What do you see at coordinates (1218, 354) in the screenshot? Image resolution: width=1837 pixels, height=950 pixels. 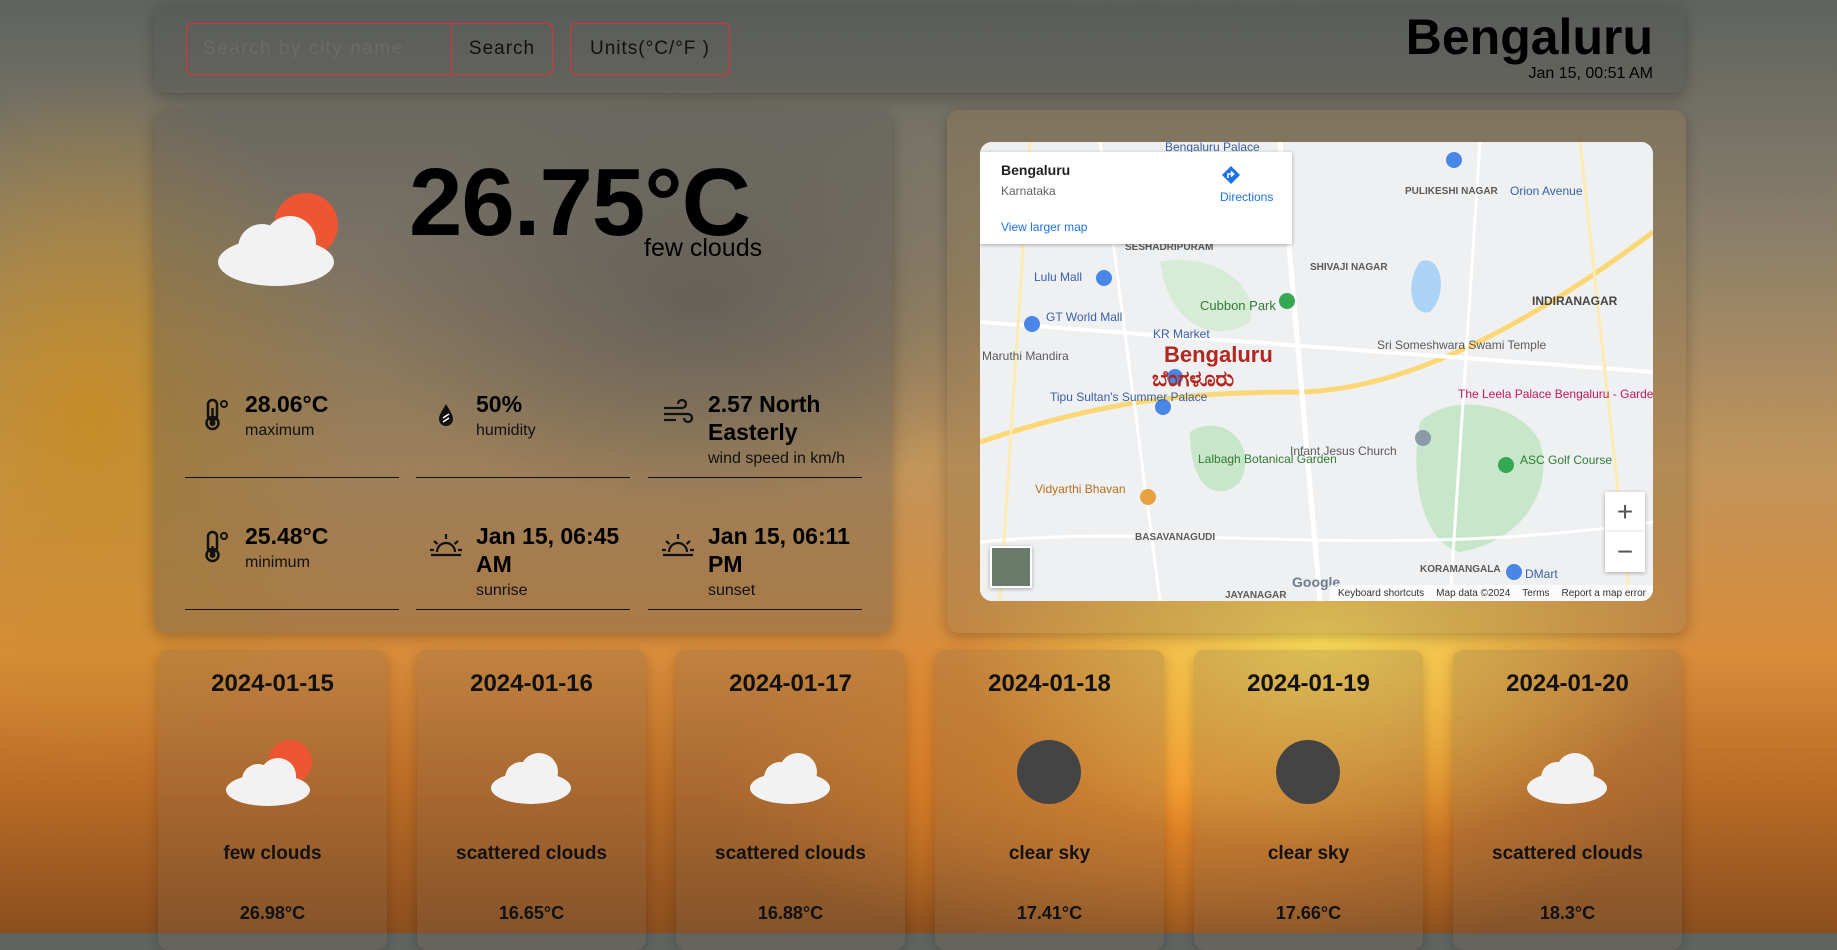 I see `map-city-label: Bengaluru` at bounding box center [1218, 354].